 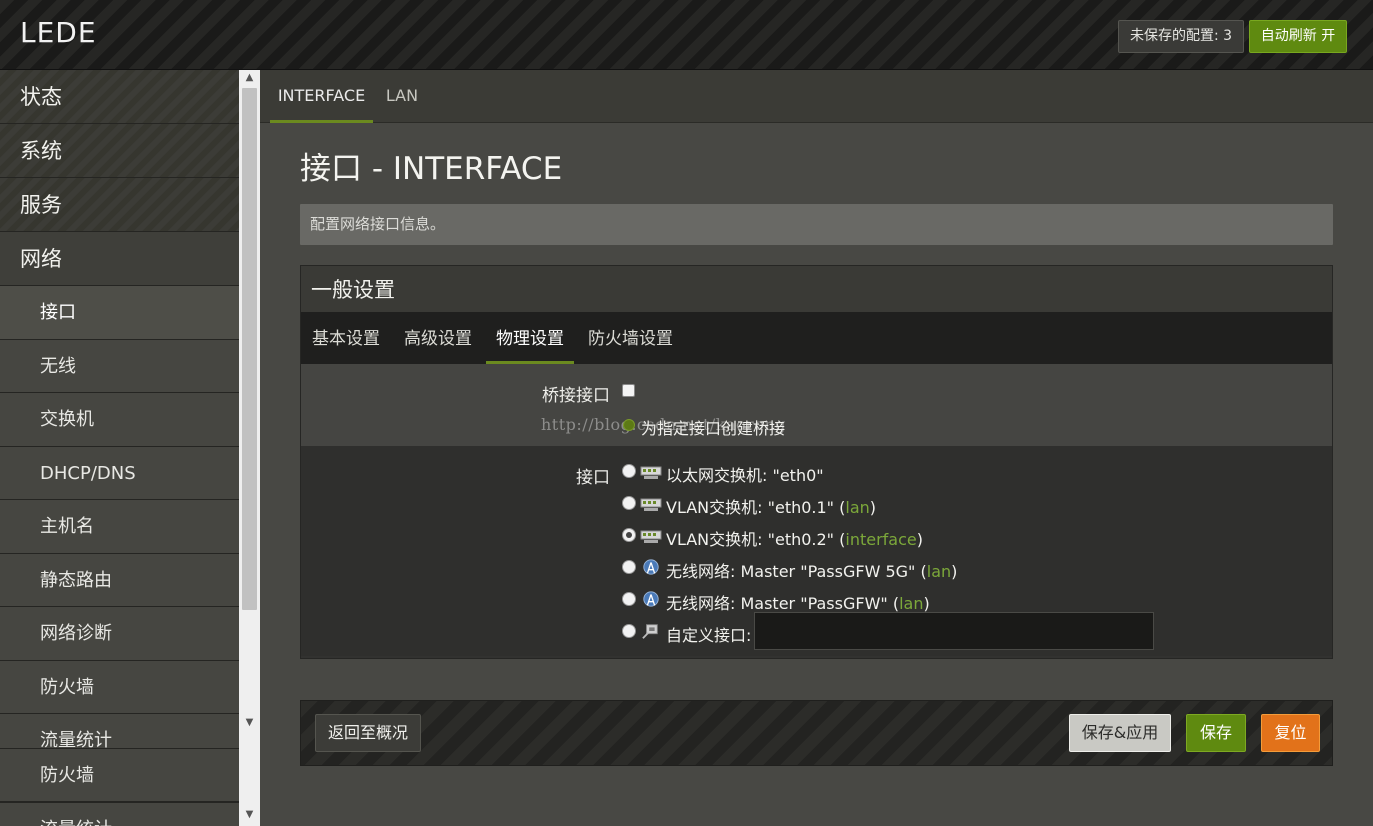 I want to click on bridge-label: 桥接接口, so click(x=576, y=396).